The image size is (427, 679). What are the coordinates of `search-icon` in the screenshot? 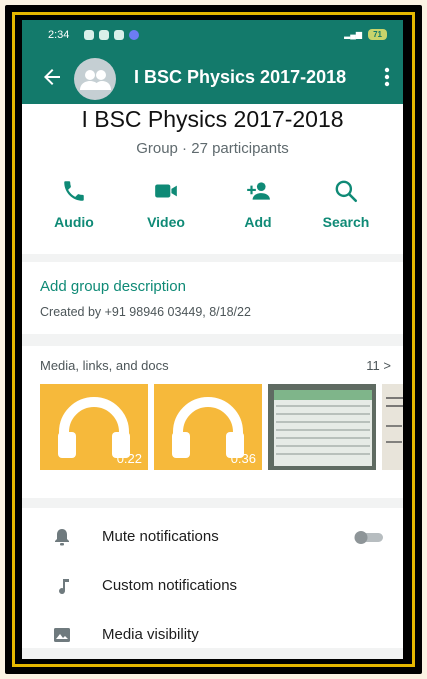 It's located at (346, 191).